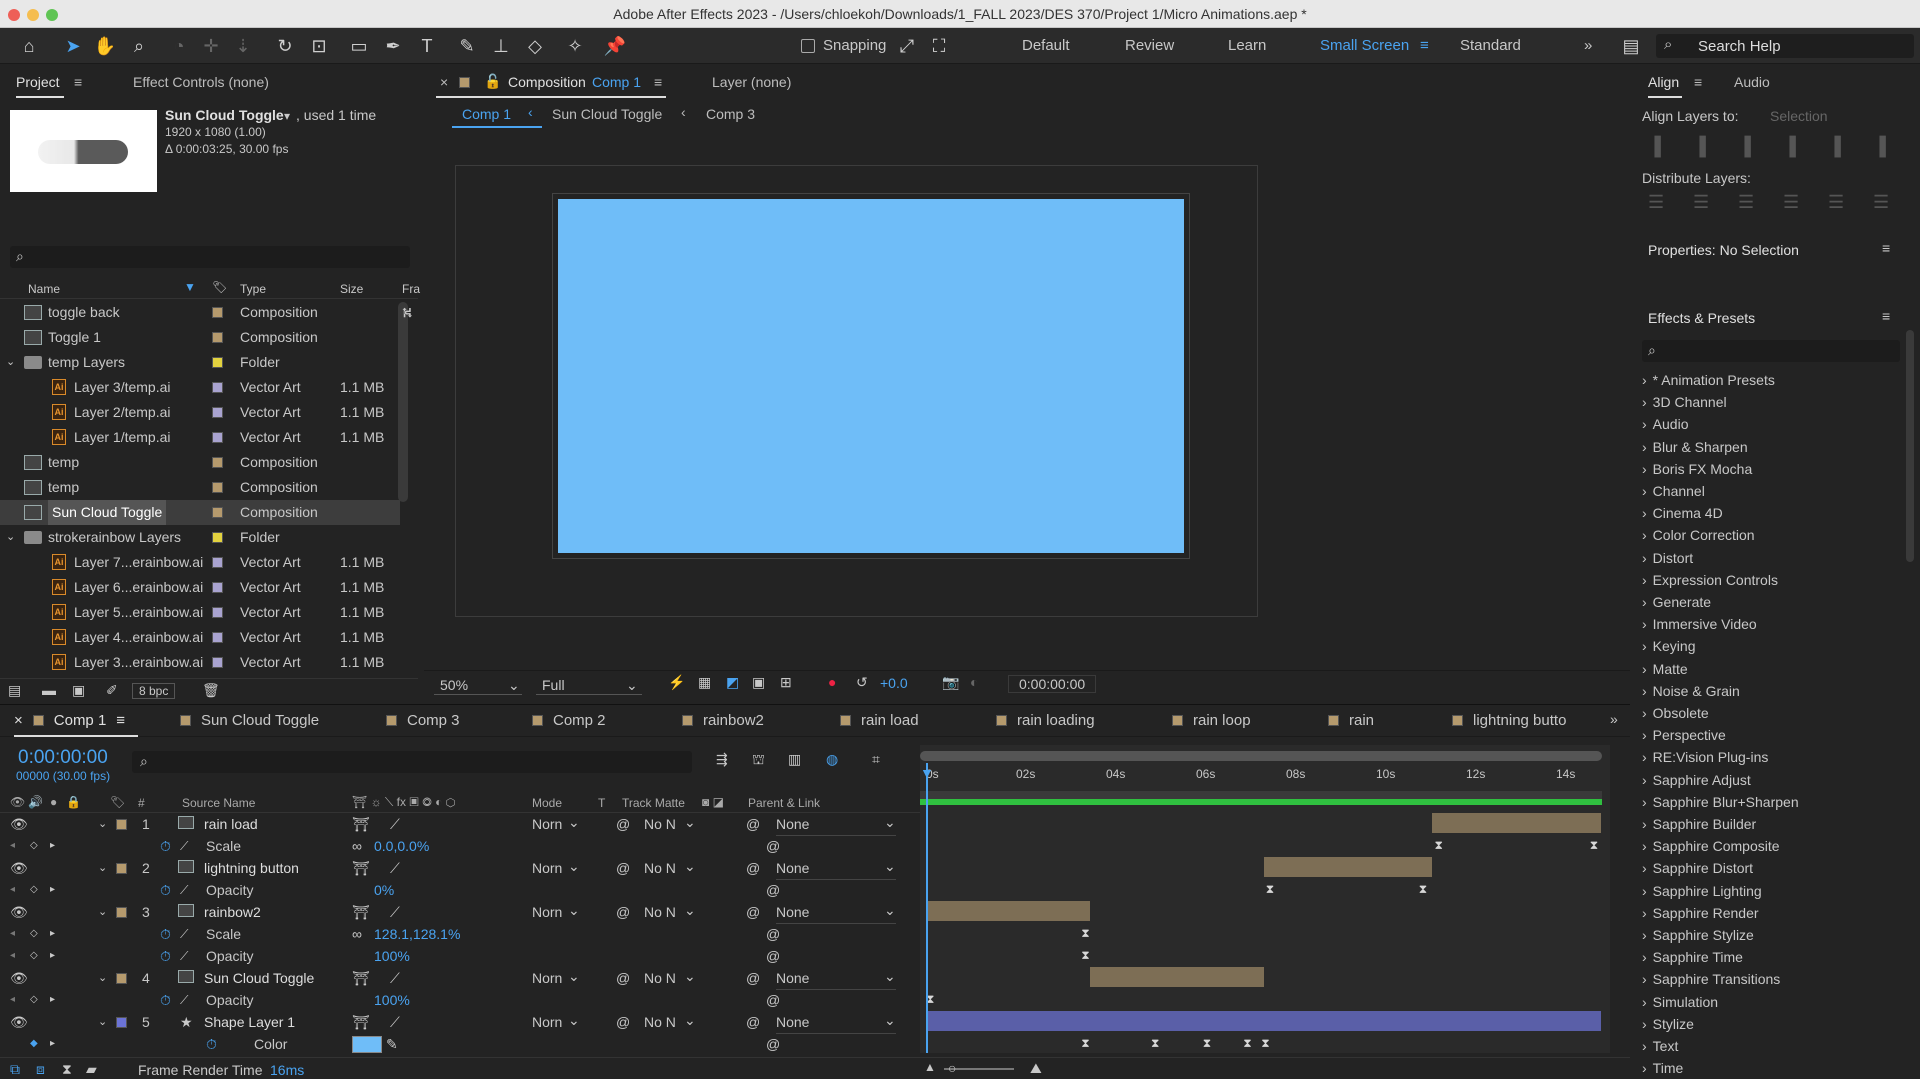 The width and height of the screenshot is (1920, 1079). What do you see at coordinates (200, 612) in the screenshot?
I see `project-item: Ai Layer 5...erainbow.ai Vector Art 1.1 MB` at bounding box center [200, 612].